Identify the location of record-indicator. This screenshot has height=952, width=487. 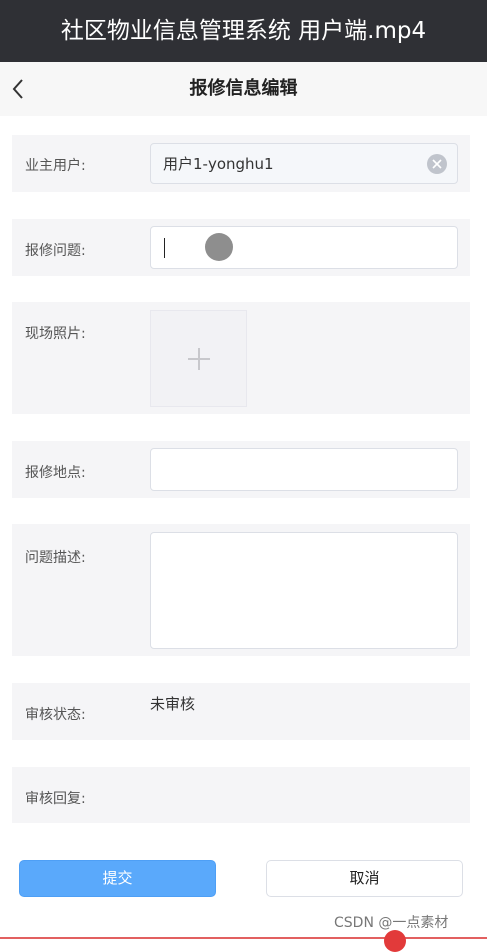
(395, 941).